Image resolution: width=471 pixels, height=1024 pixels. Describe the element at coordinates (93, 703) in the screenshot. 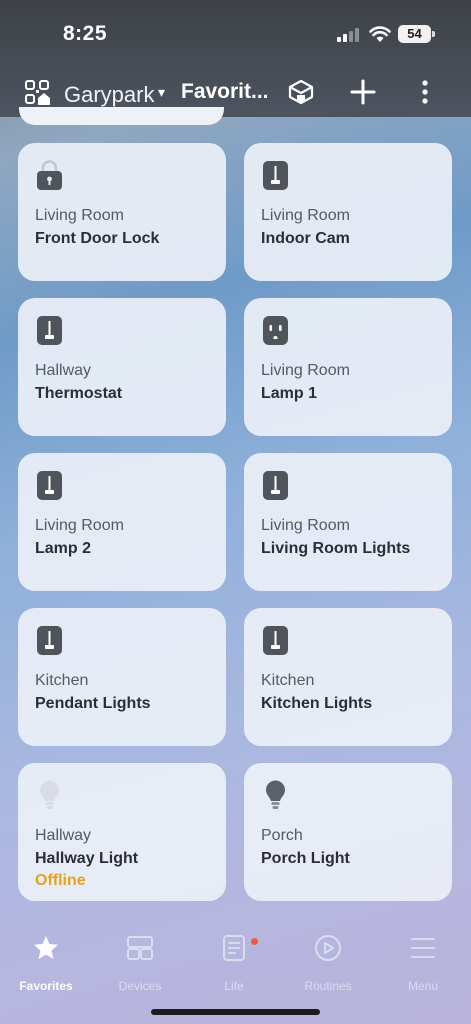

I see `device-name: Pendant Lights` at that location.